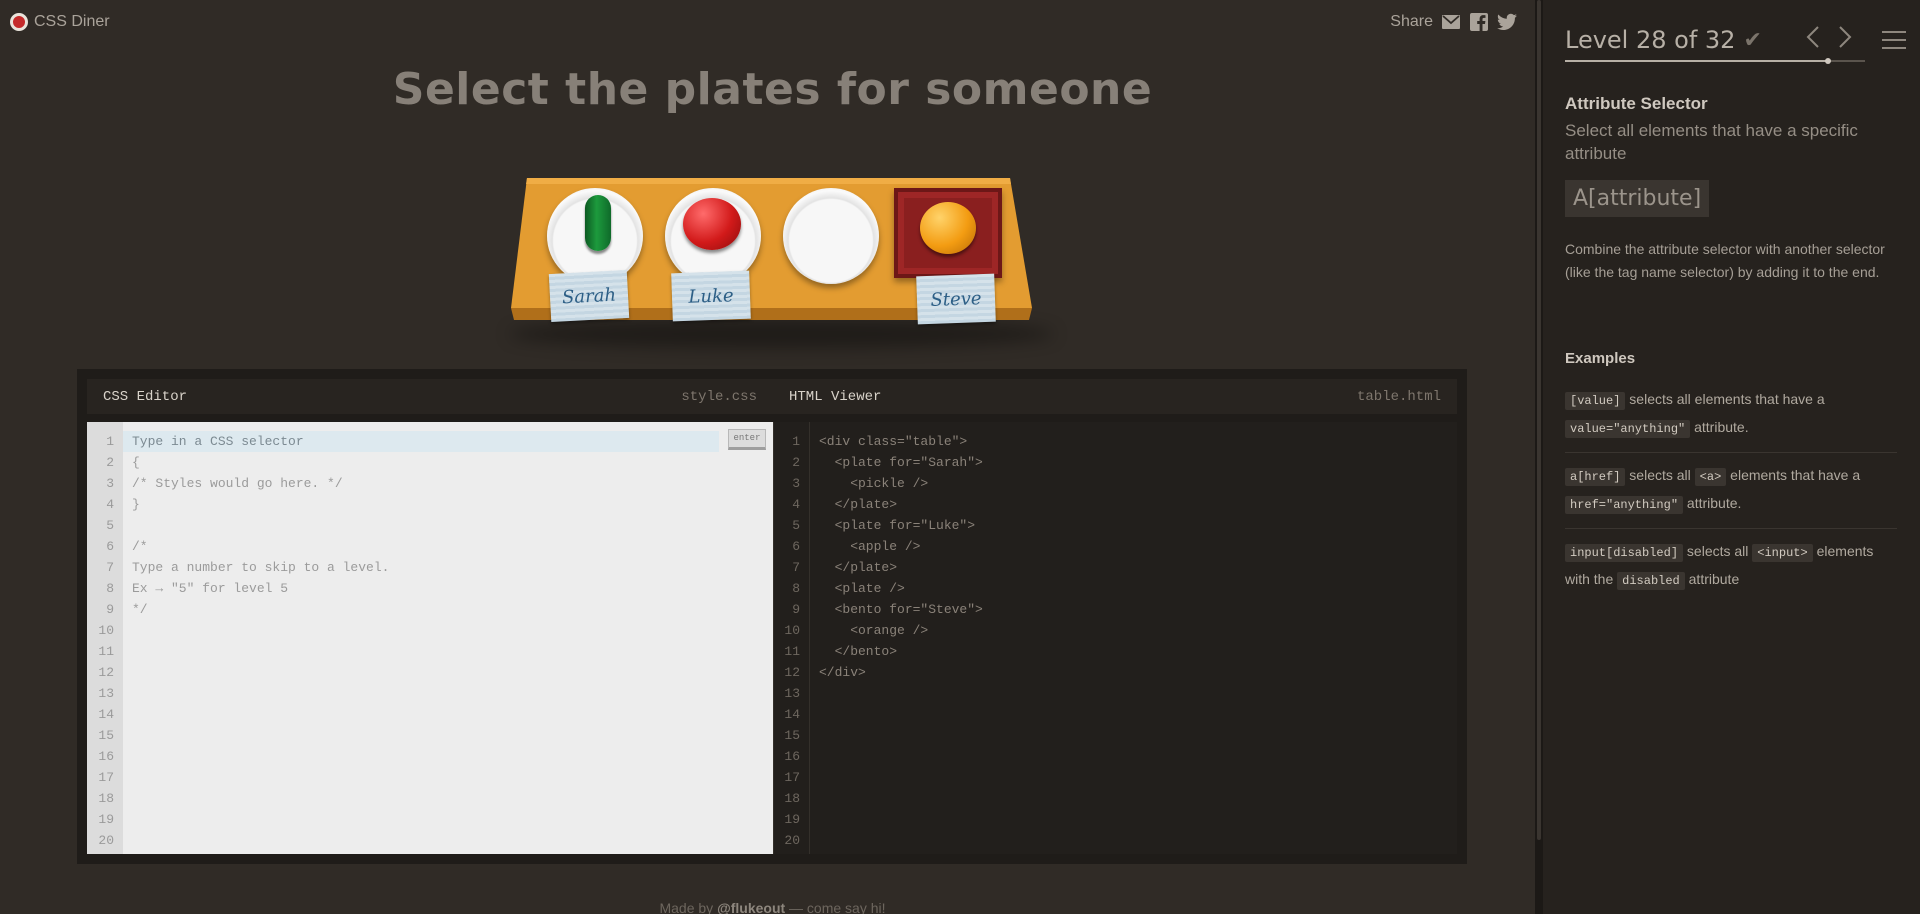 The width and height of the screenshot is (1920, 914). What do you see at coordinates (796, 504) in the screenshot?
I see `line-number: 4` at bounding box center [796, 504].